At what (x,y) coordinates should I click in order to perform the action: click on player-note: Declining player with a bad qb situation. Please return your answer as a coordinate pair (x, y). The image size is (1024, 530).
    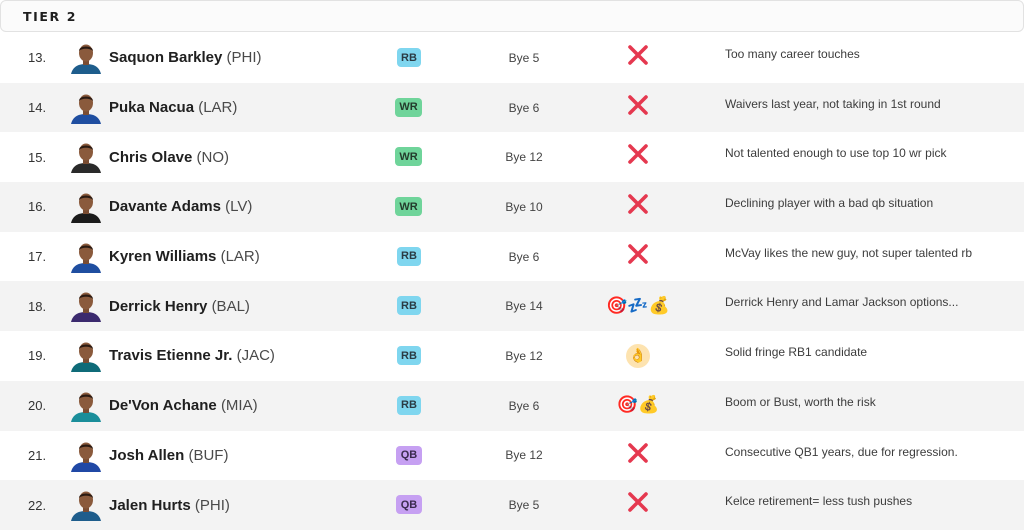
    Looking at the image, I should click on (829, 203).